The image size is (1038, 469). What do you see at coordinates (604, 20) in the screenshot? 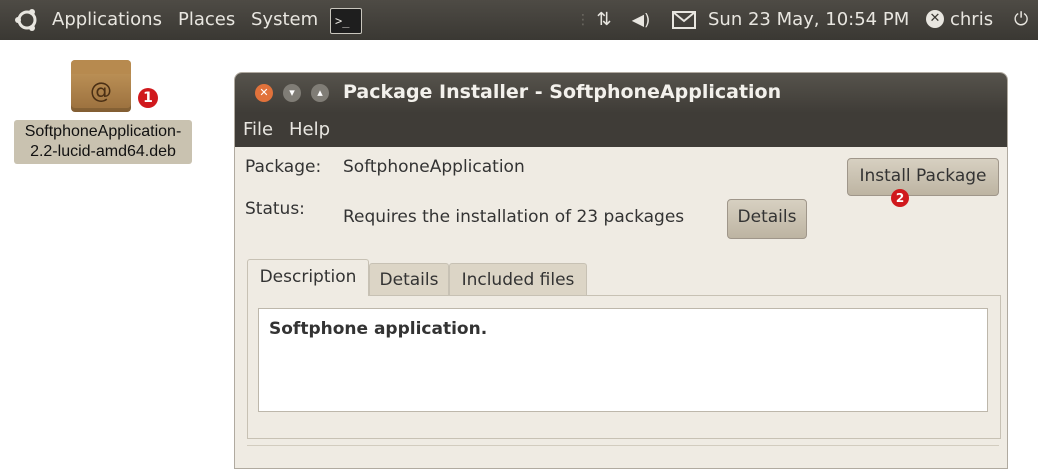
I see `network-icon: ⇅` at bounding box center [604, 20].